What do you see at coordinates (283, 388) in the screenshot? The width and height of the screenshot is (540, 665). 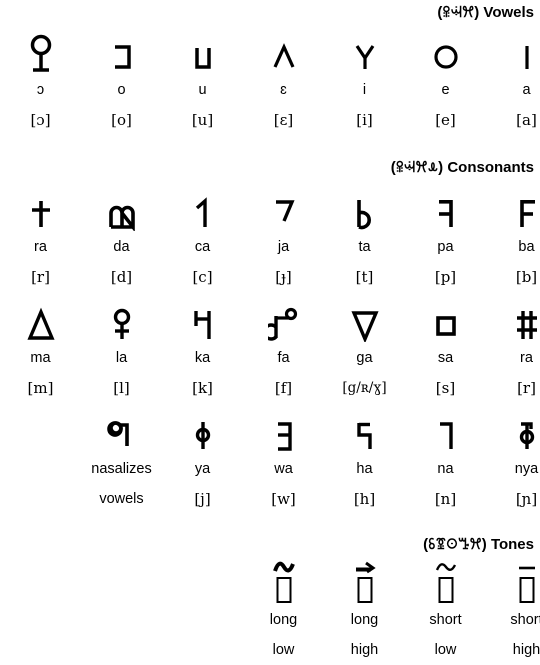 I see `consonant-ipa: [f]` at bounding box center [283, 388].